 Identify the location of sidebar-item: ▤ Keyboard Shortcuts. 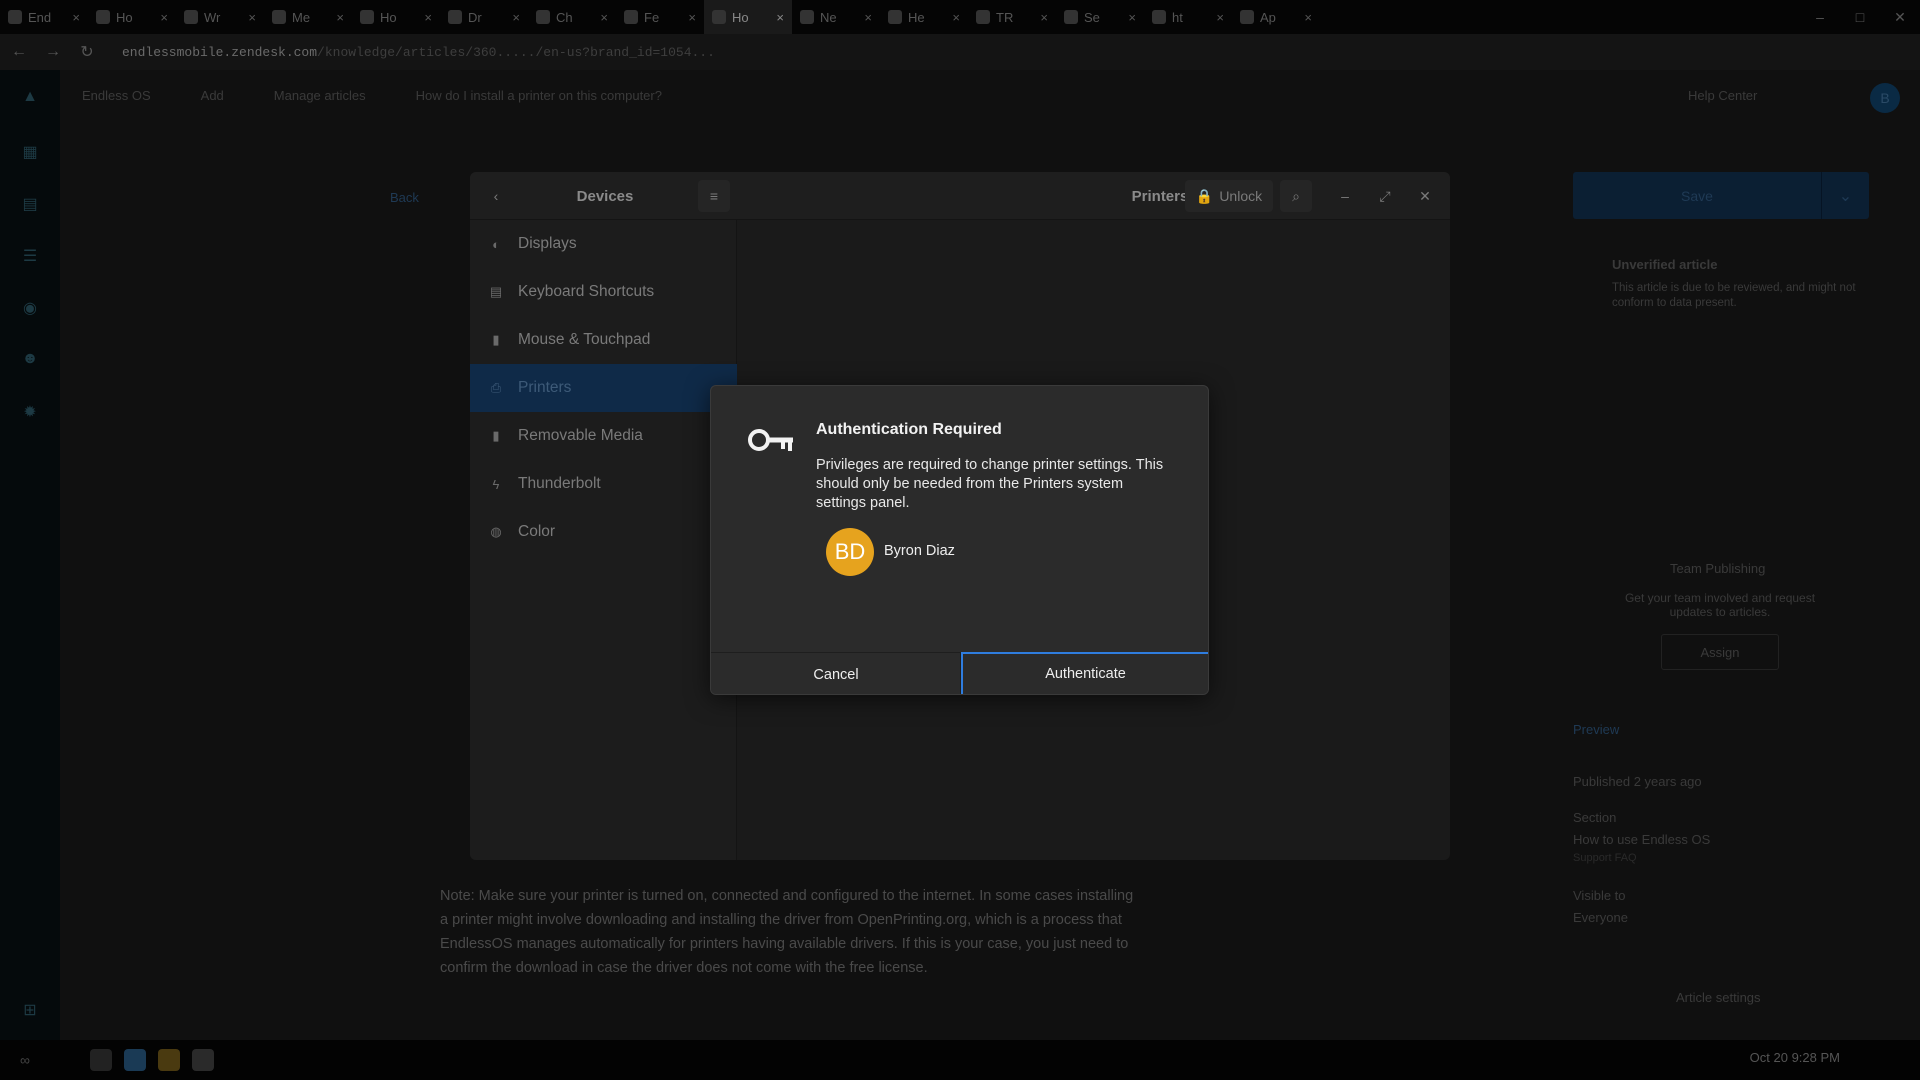
(603, 292).